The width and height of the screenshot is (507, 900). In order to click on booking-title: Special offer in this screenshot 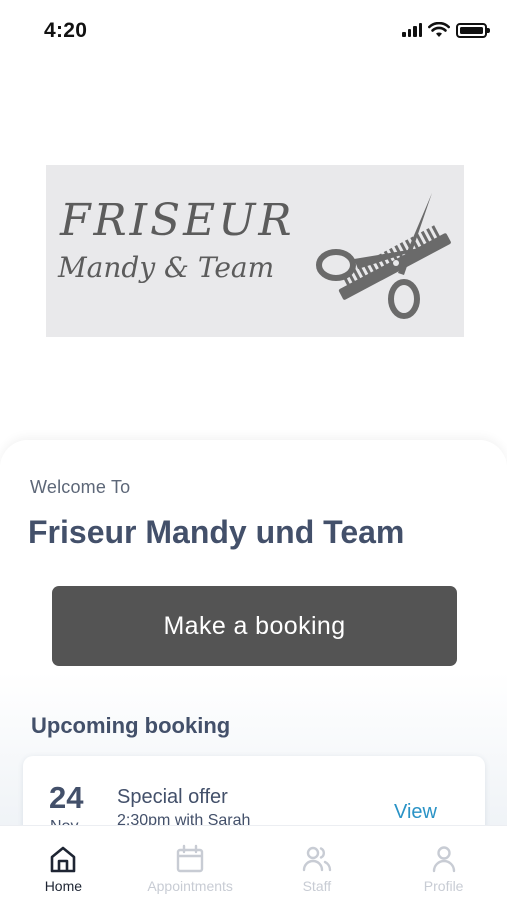, I will do `click(172, 797)`.